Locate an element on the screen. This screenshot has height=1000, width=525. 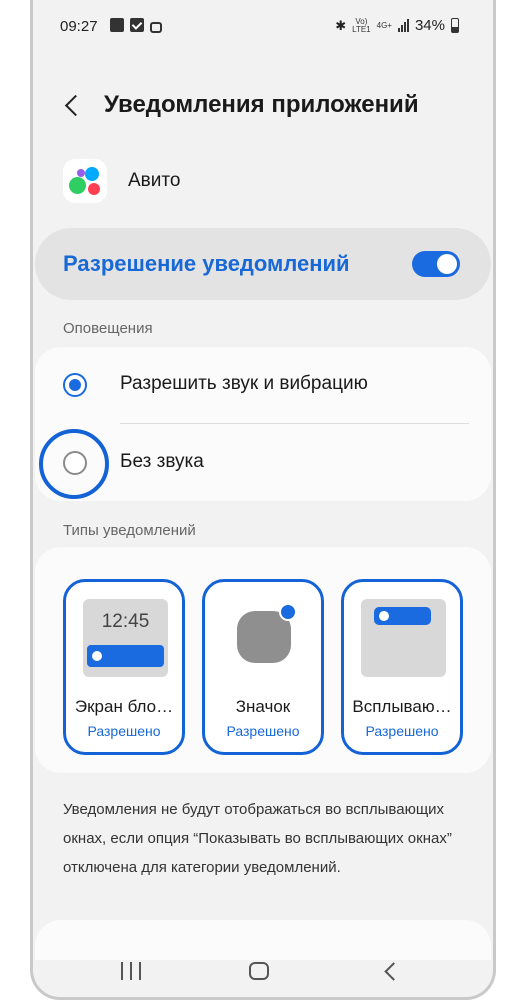
page-title: Уведомления приложений is located at coordinates (261, 104).